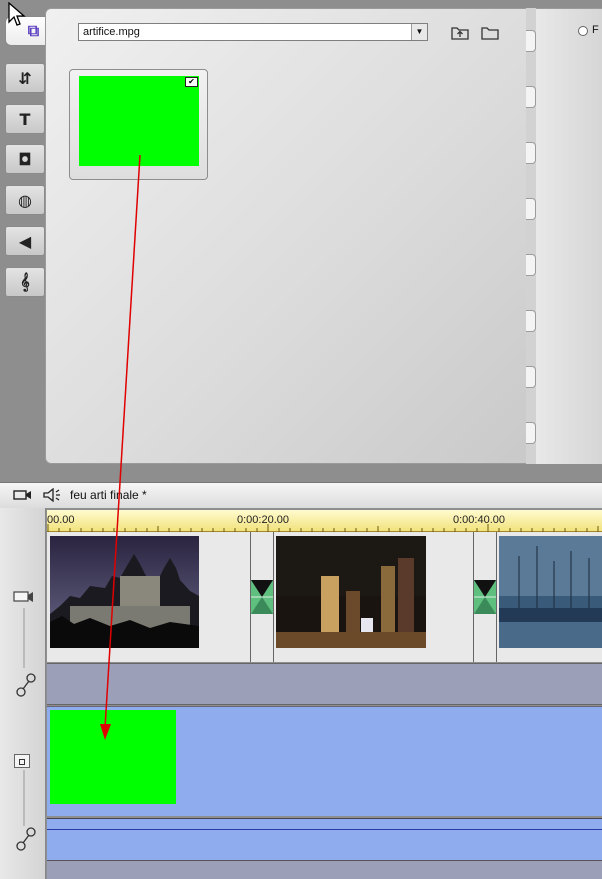 This screenshot has width=602, height=879. Describe the element at coordinates (33, 30) in the screenshot. I see `video-camera-icon: ⧉` at that location.